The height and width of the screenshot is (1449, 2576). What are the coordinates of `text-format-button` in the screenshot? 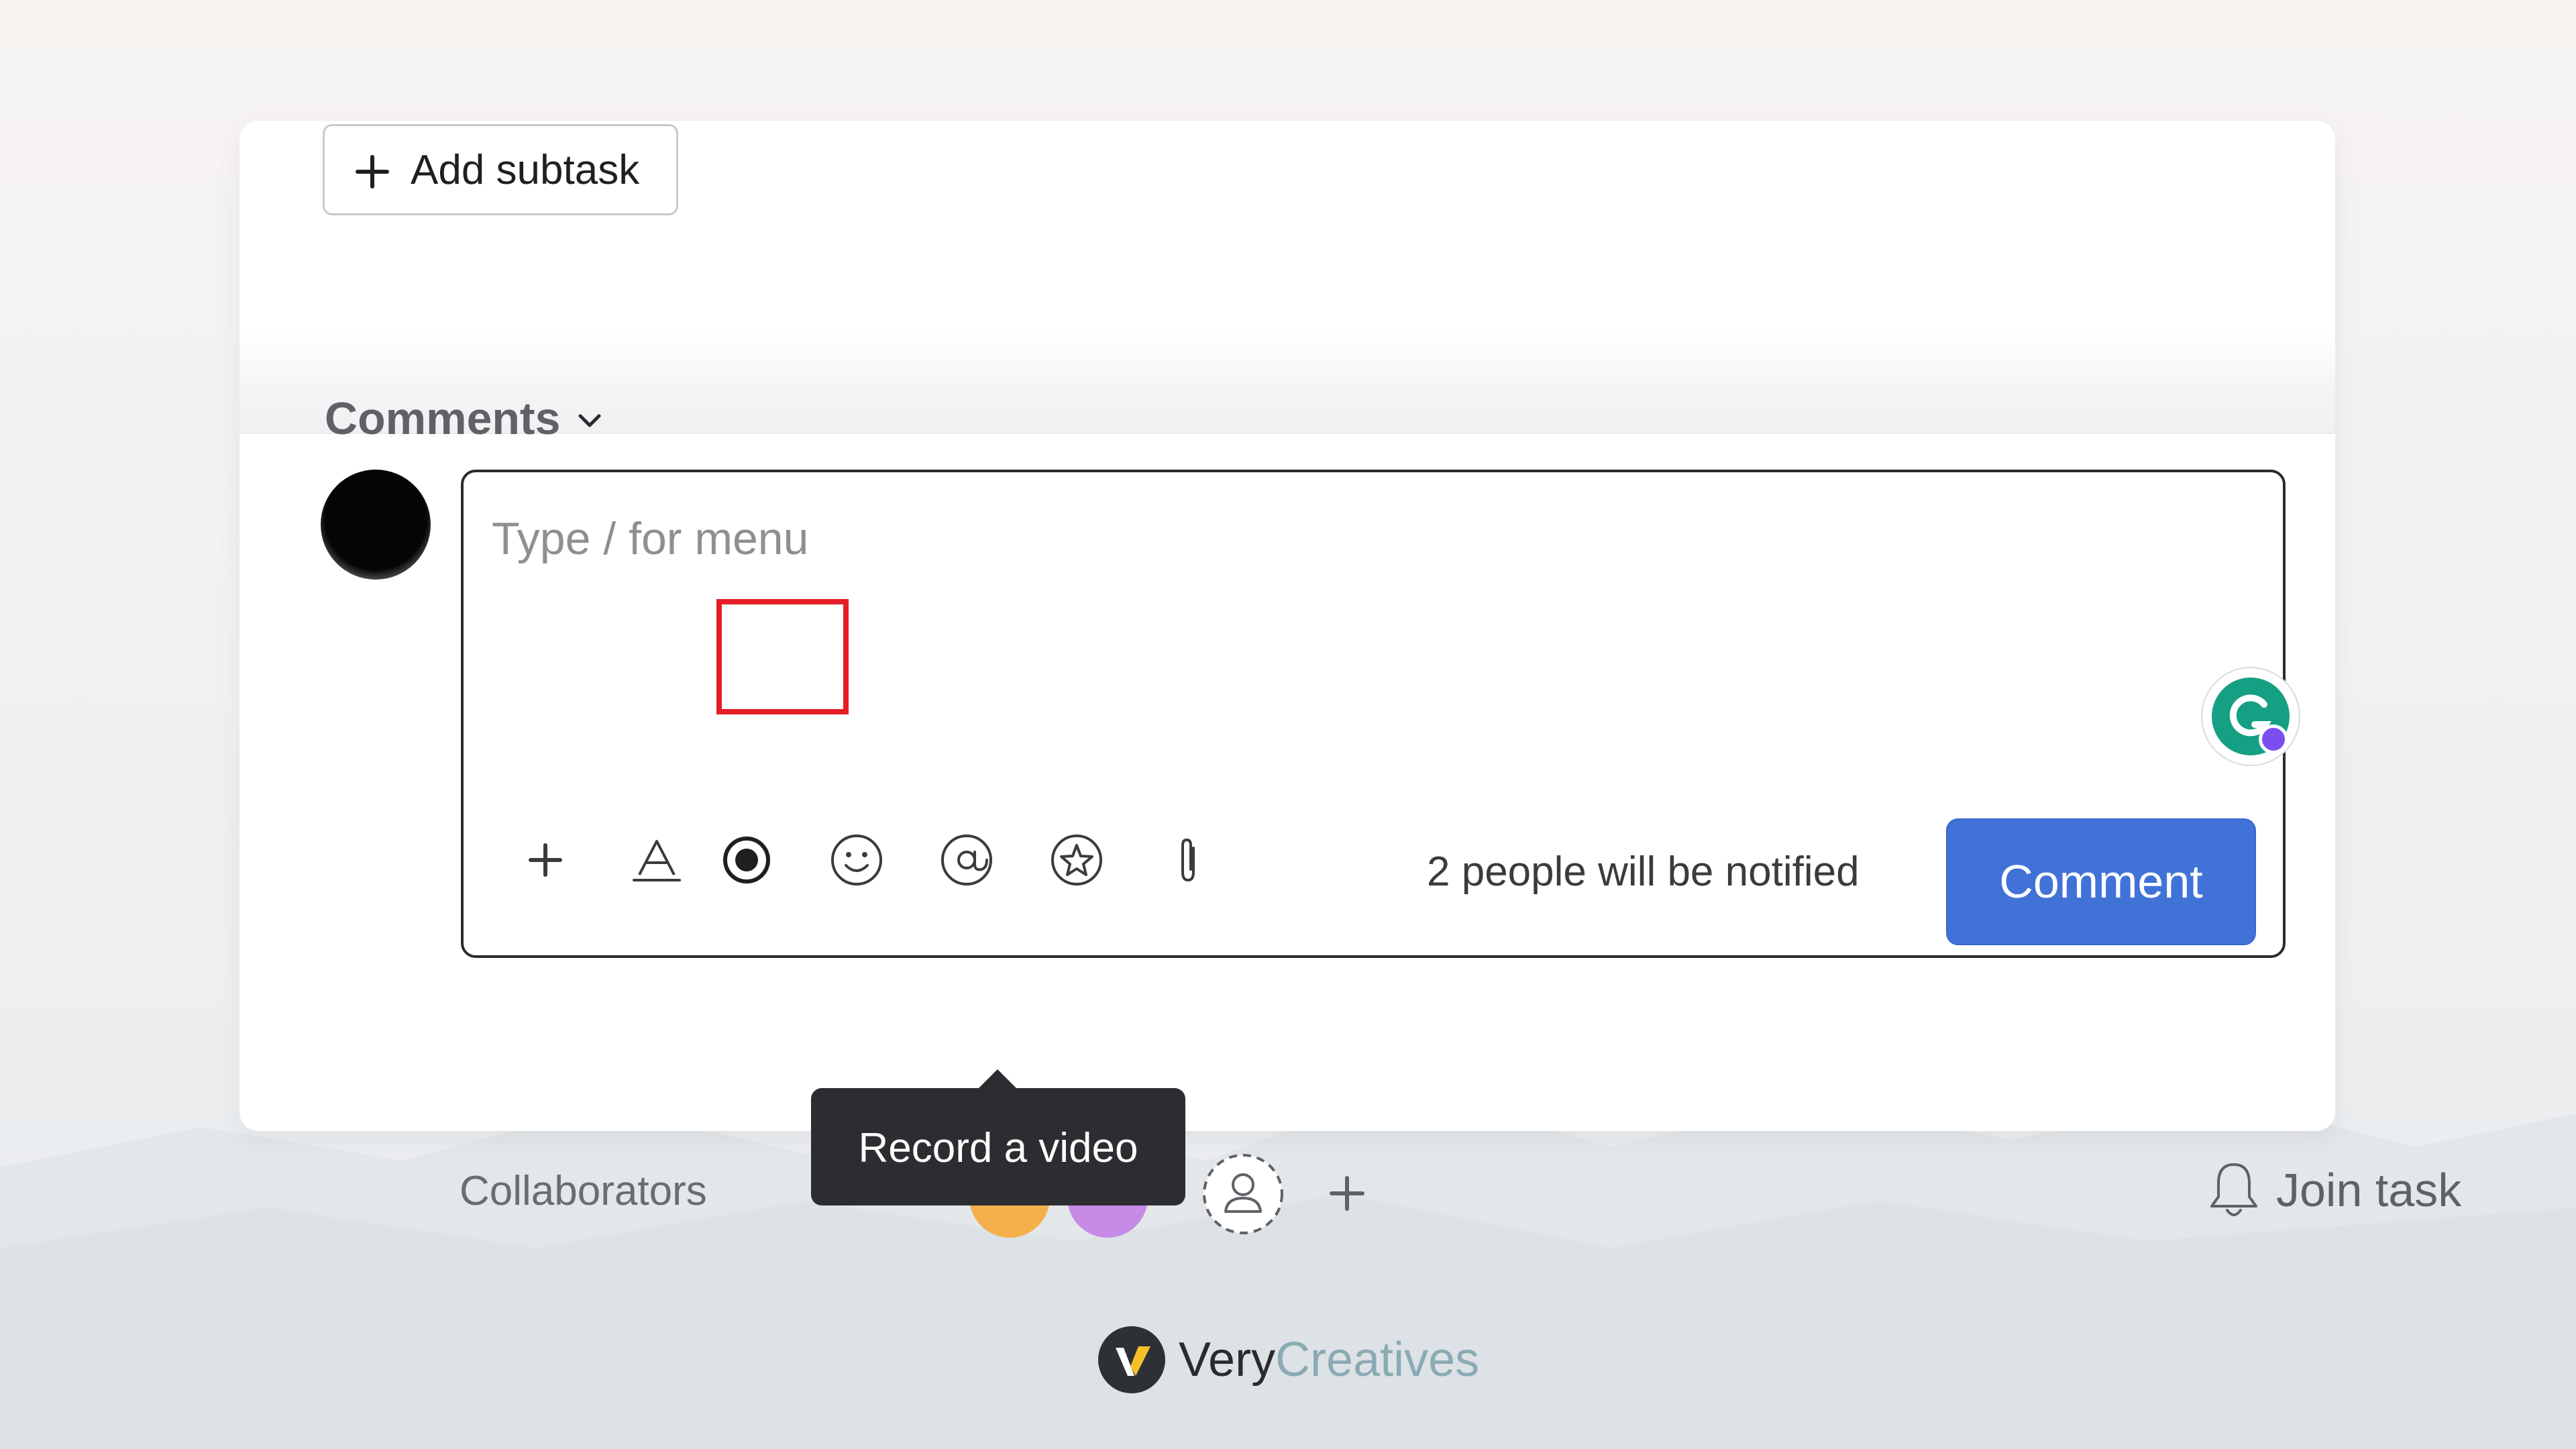 It's located at (657, 860).